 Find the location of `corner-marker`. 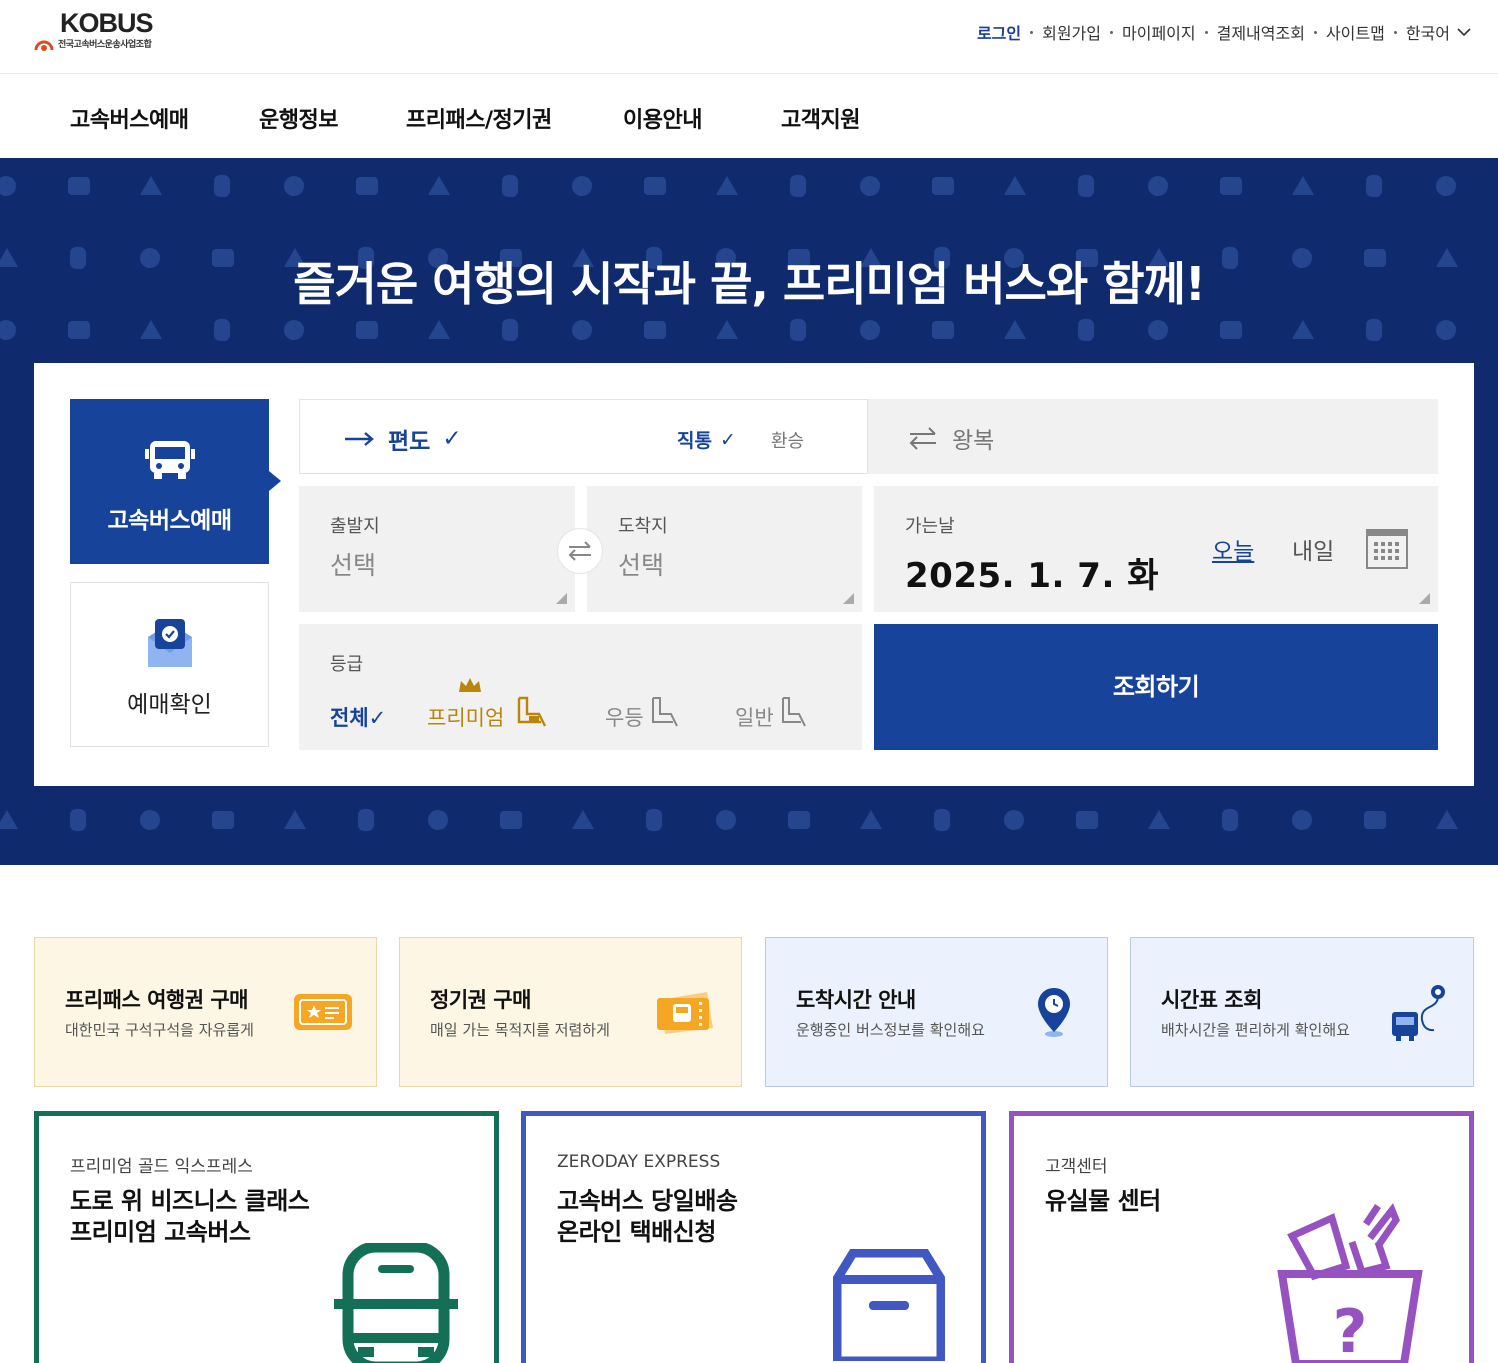

corner-marker is located at coordinates (1424, 598).